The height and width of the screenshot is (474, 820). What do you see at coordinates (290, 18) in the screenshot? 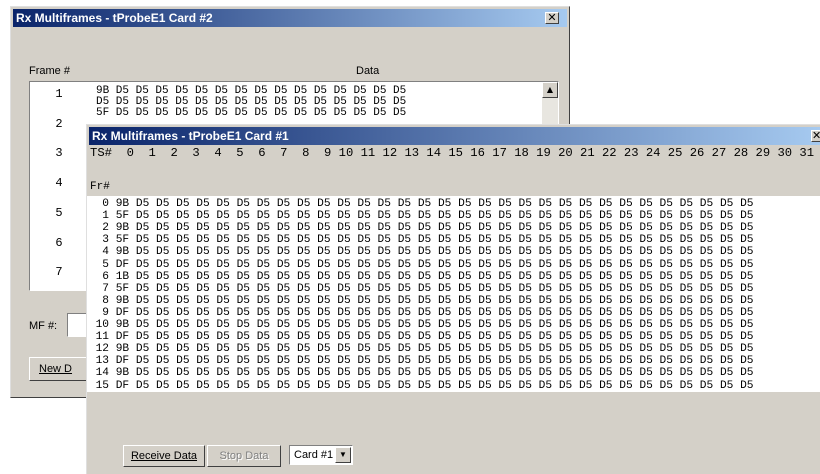
I see `back-window-titlebar: Rx Multiframes - tProbeE1 Card #2` at bounding box center [290, 18].